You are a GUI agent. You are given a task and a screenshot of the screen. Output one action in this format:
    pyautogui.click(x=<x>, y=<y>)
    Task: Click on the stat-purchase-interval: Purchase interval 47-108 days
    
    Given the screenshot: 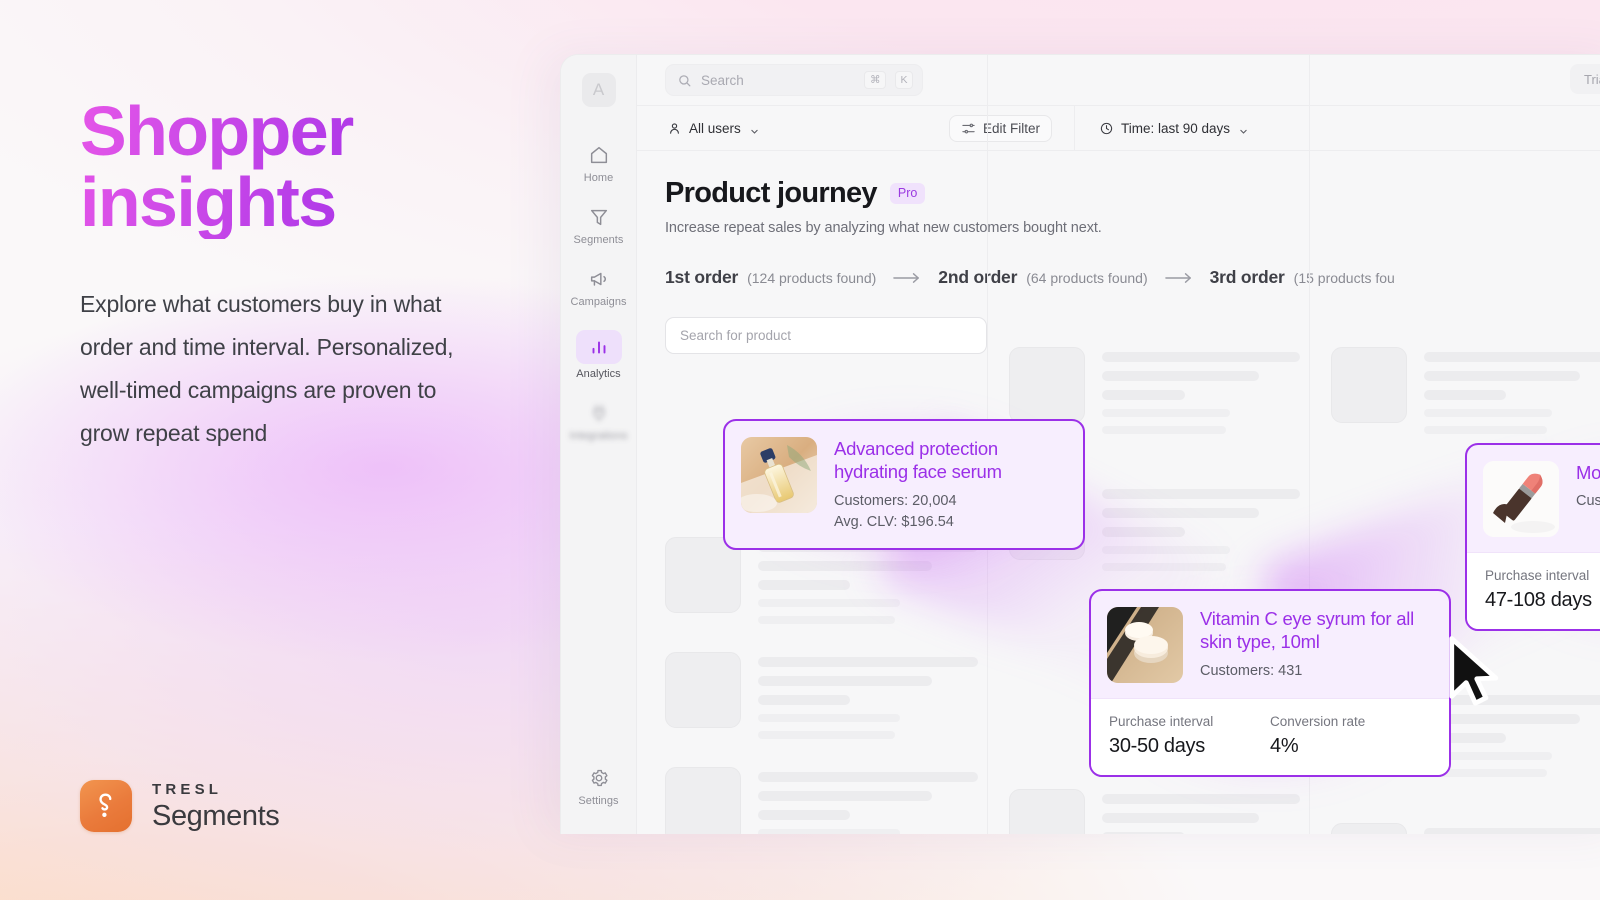 What is the action you would take?
    pyautogui.click(x=1542, y=590)
    